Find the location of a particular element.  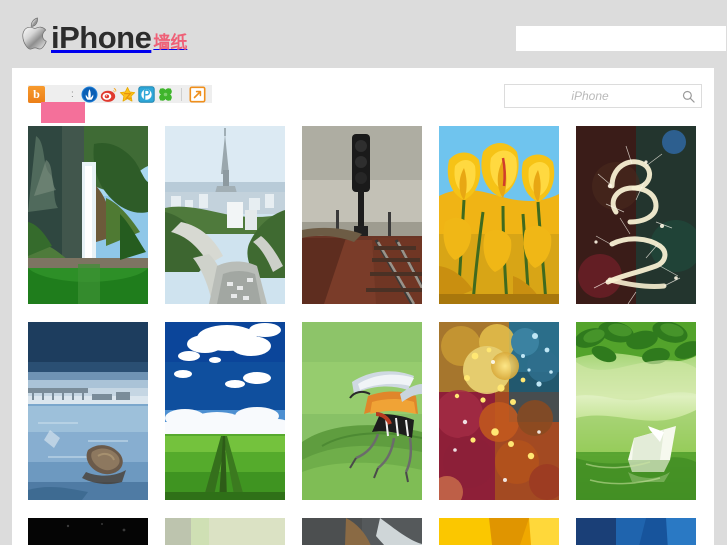

thumbnail-tv-tower-city-image is located at coordinates (225, 215).